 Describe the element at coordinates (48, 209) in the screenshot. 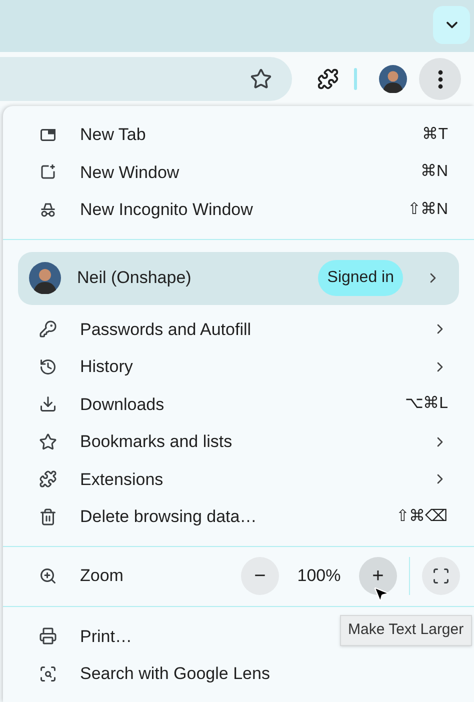

I see `incognito-icon` at that location.